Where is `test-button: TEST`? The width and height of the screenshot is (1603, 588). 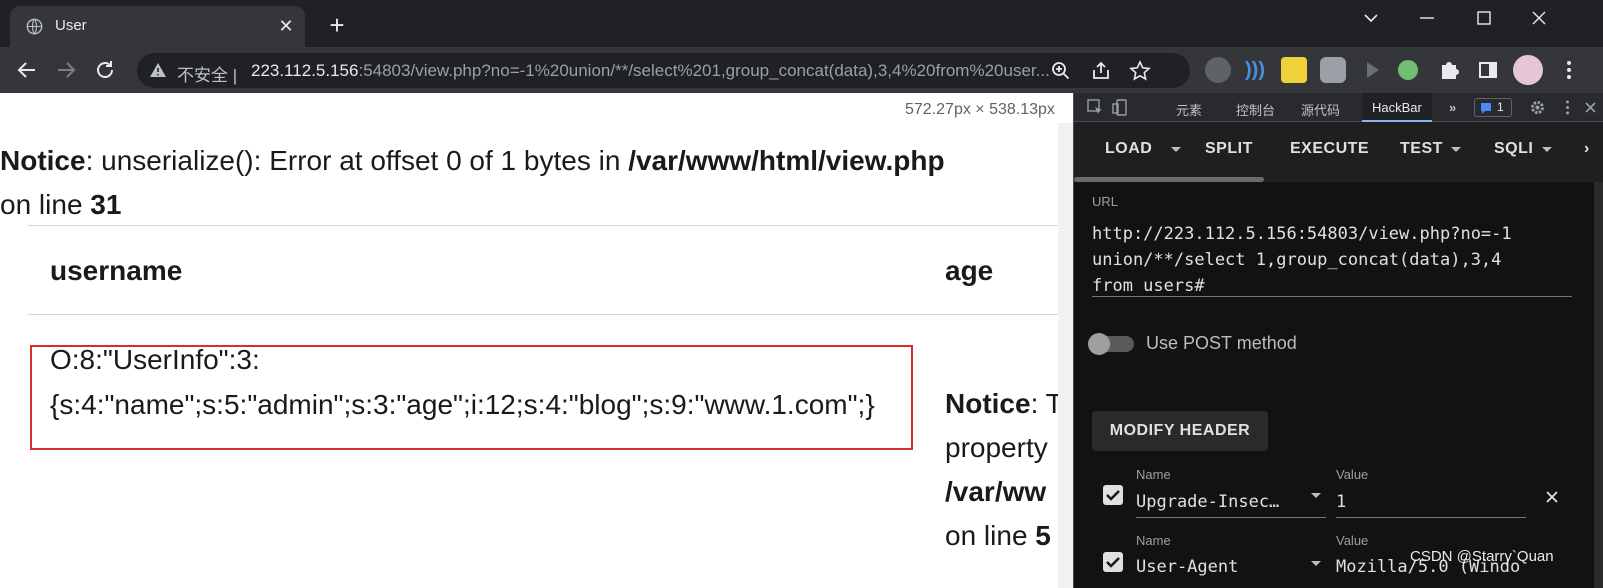 test-button: TEST is located at coordinates (1421, 149).